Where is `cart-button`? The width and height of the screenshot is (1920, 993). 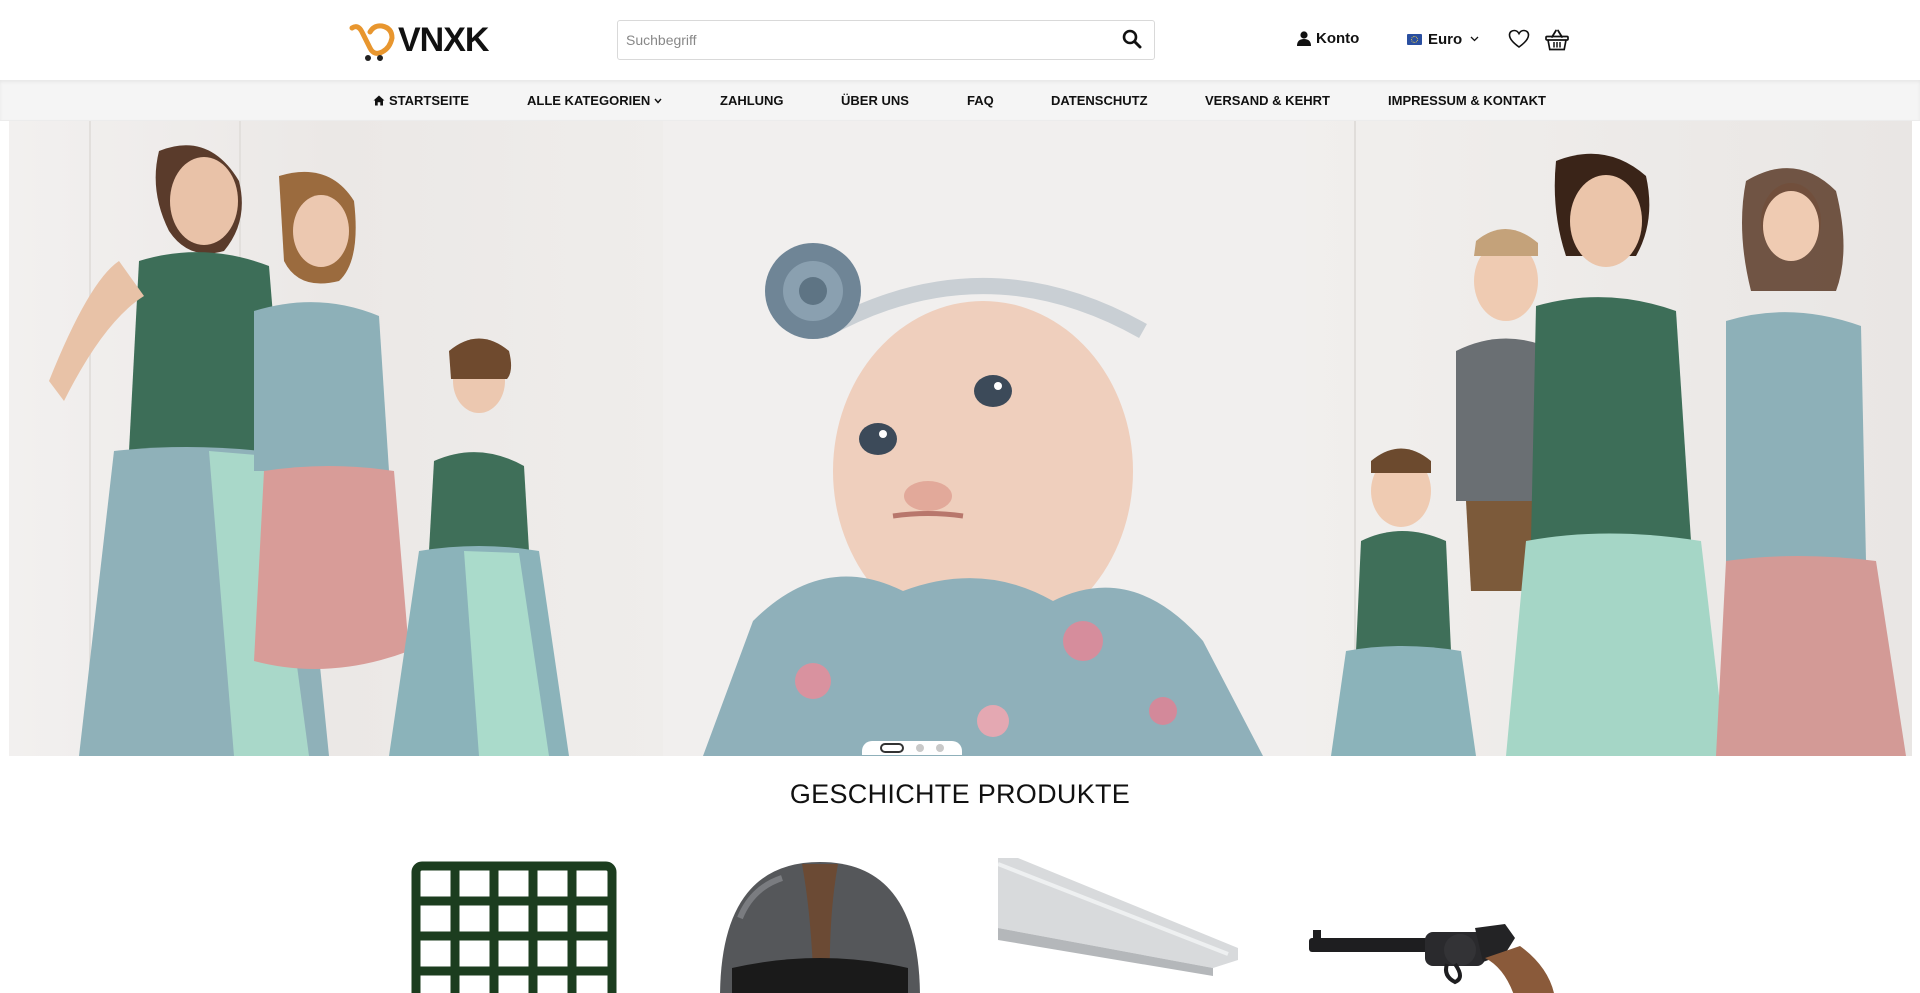 cart-button is located at coordinates (1557, 42).